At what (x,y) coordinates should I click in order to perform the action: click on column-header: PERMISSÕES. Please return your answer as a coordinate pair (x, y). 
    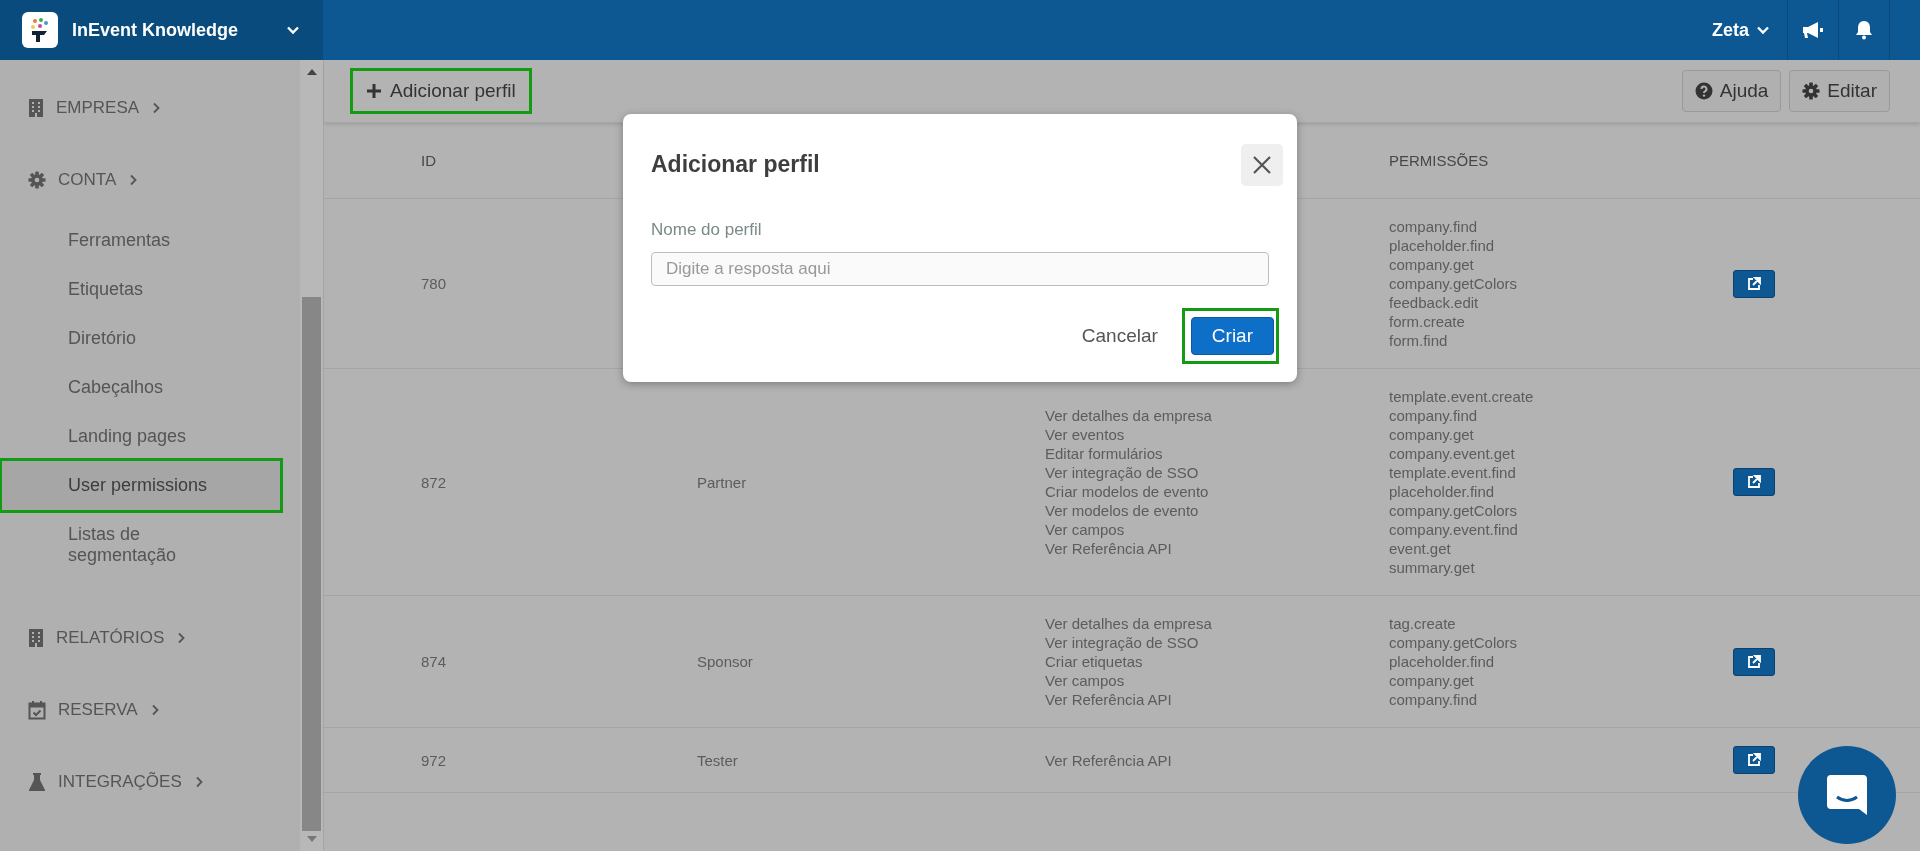
    Looking at the image, I should click on (1439, 160).